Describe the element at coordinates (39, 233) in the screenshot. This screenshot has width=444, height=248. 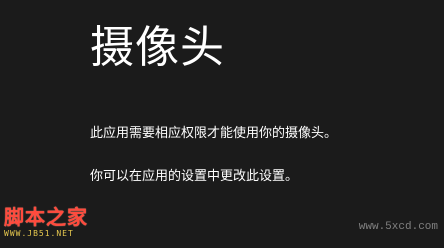
I see `jb51-watermark-url: WWW.JB51.NET` at that location.